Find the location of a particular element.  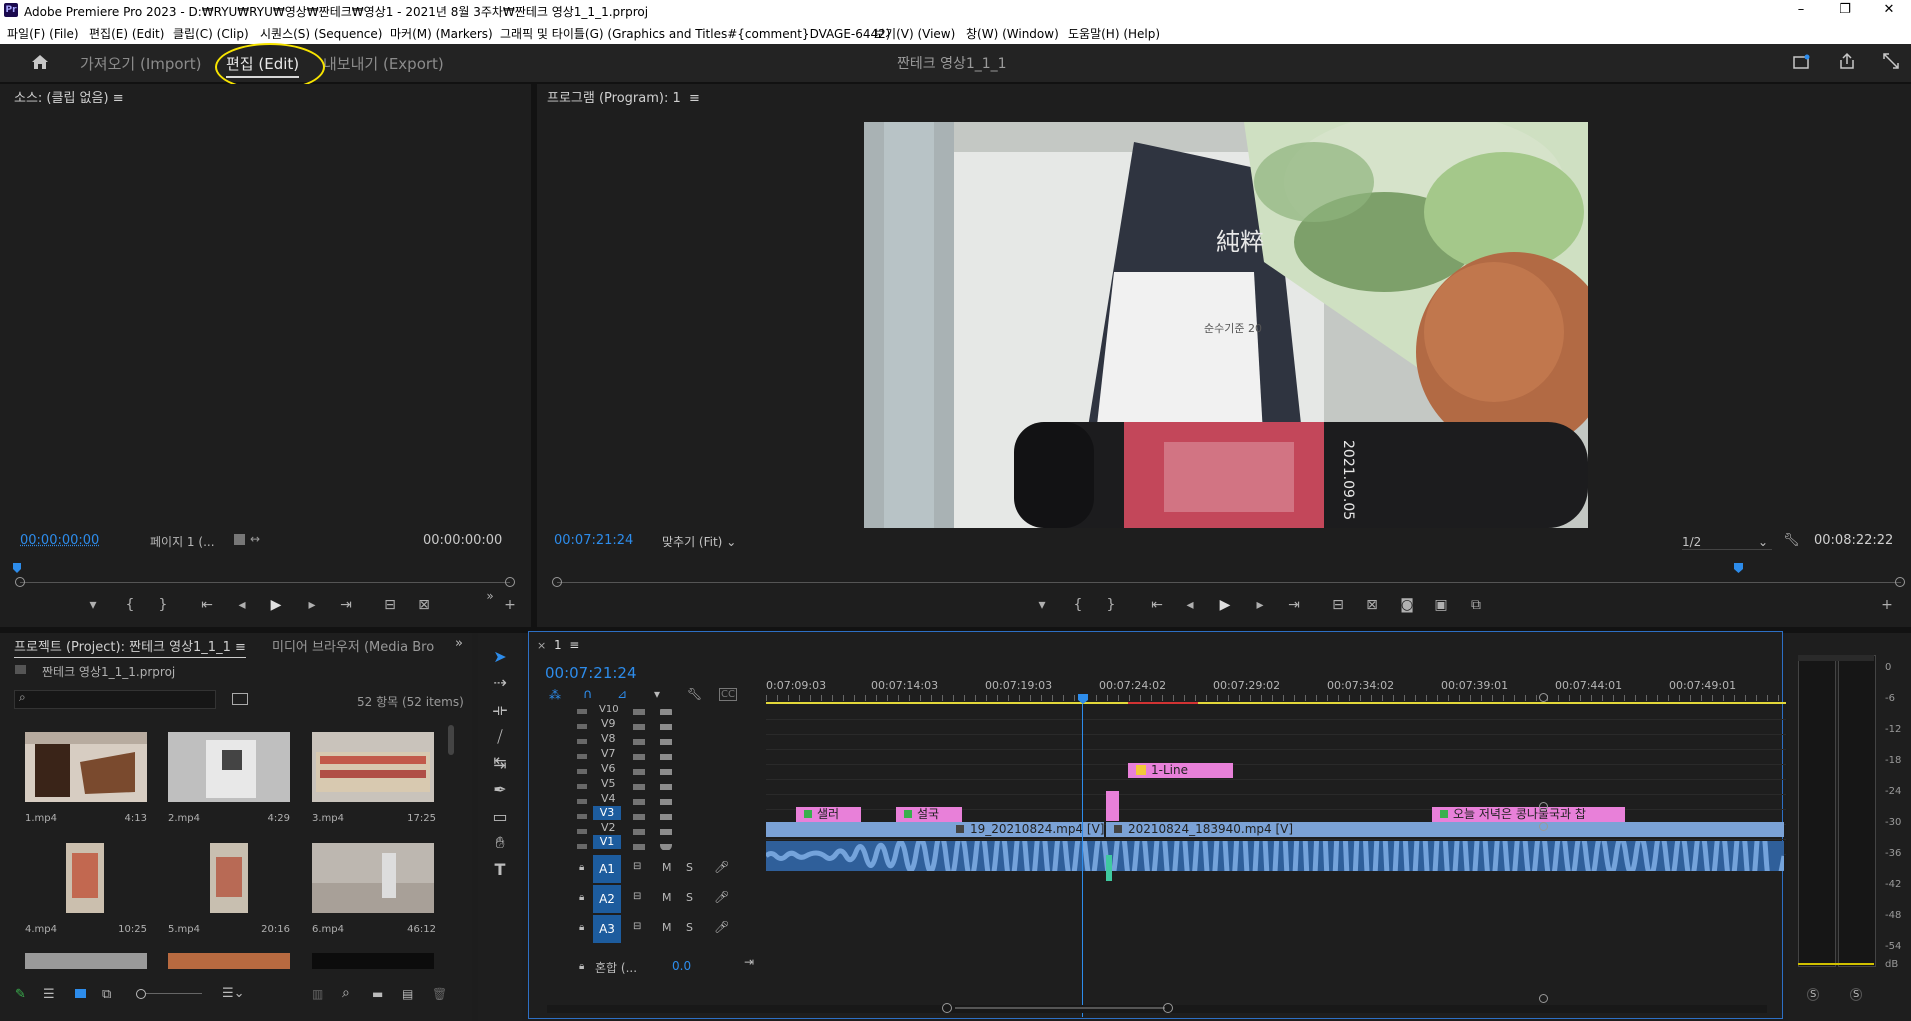

playhead-line is located at coordinates (1082, 860).